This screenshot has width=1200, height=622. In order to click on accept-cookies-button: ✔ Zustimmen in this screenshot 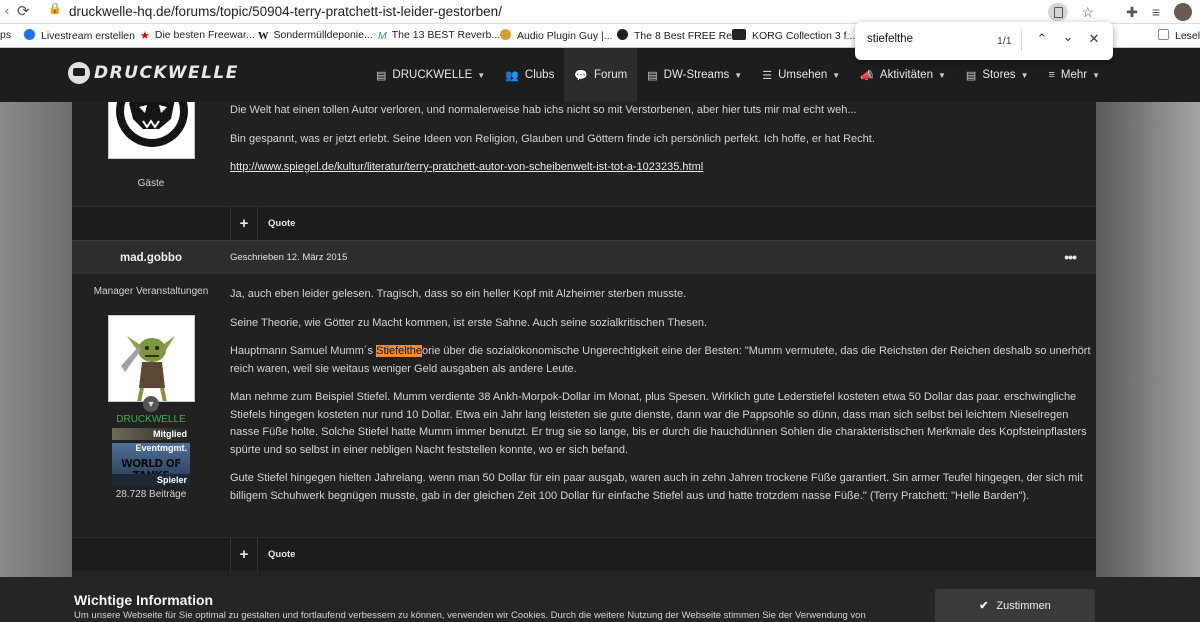, I will do `click(1015, 605)`.